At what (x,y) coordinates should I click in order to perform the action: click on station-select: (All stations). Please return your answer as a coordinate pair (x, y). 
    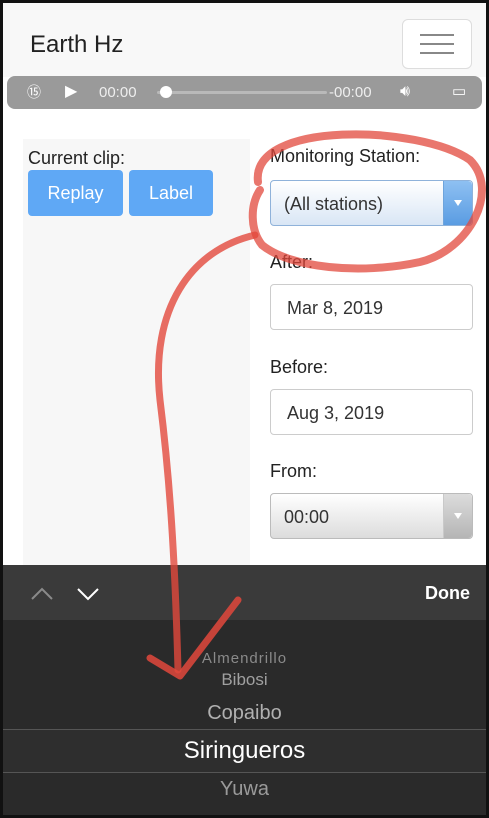
    Looking at the image, I should click on (371, 203).